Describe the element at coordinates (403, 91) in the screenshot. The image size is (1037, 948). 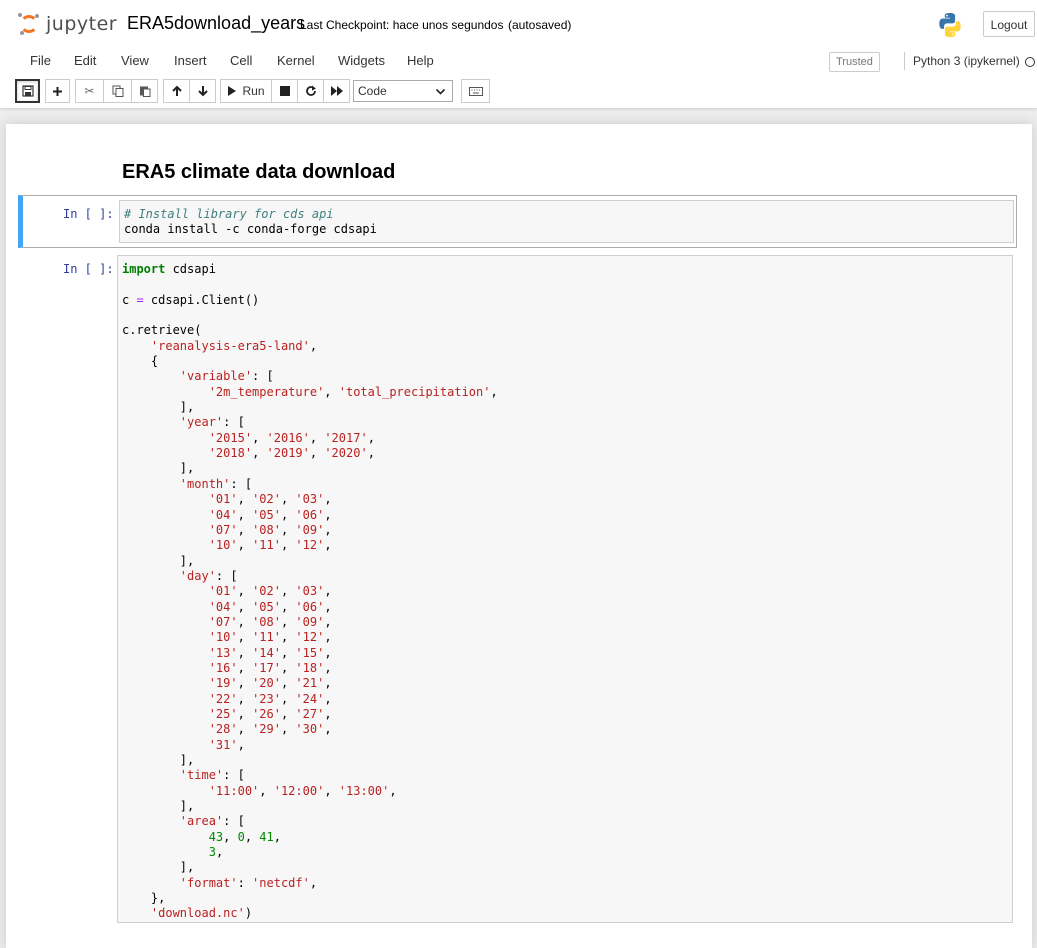
I see `cell-type-select: Code` at that location.